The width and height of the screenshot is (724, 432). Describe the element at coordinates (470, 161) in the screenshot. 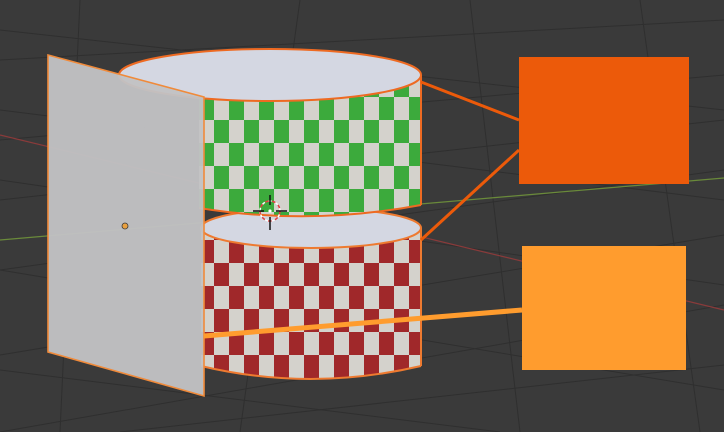

I see `callout-leaders-active` at that location.